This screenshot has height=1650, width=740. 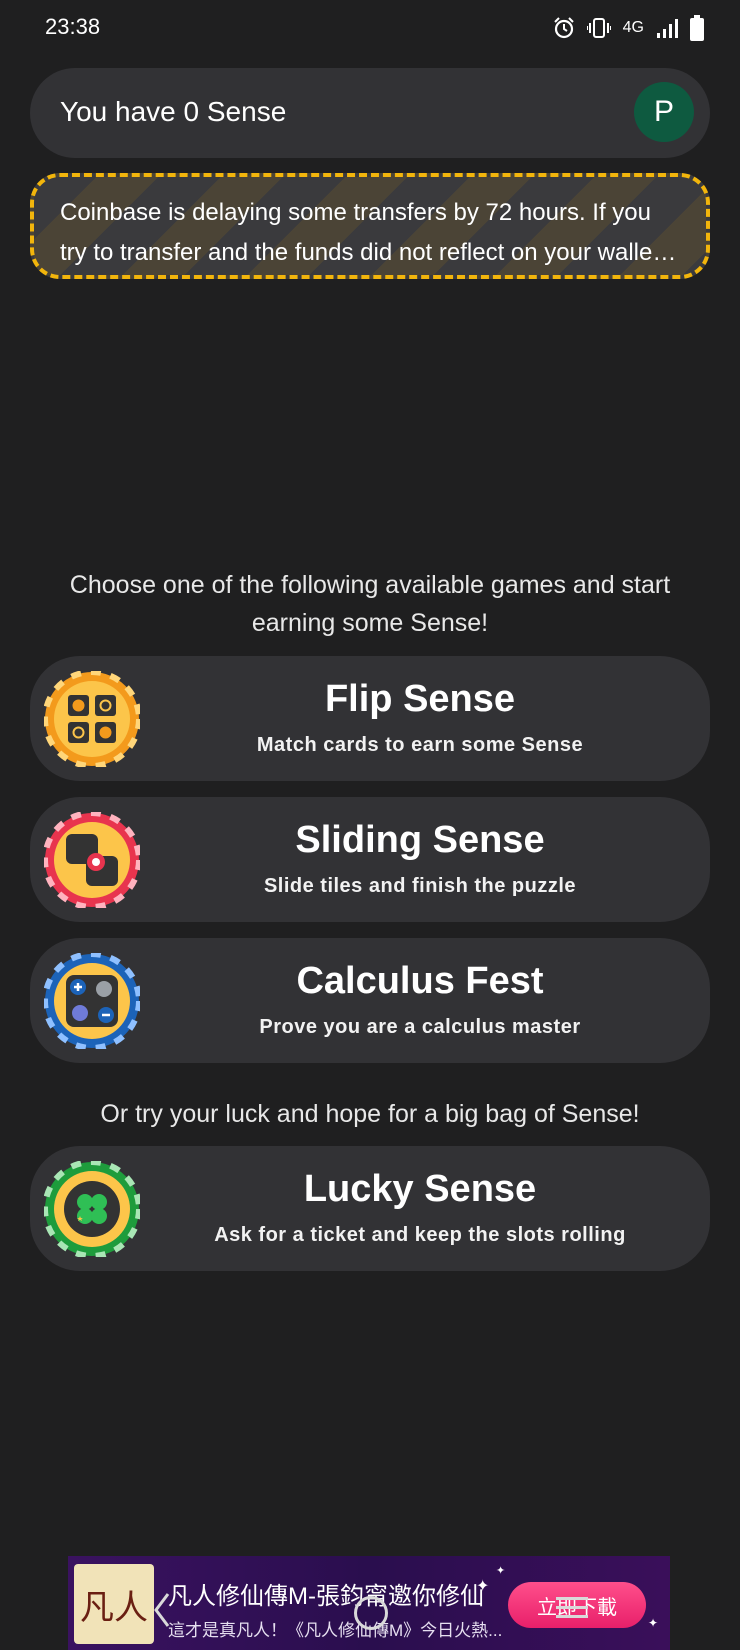 What do you see at coordinates (577, 1605) in the screenshot?
I see `ad-download-button: 立即下載` at bounding box center [577, 1605].